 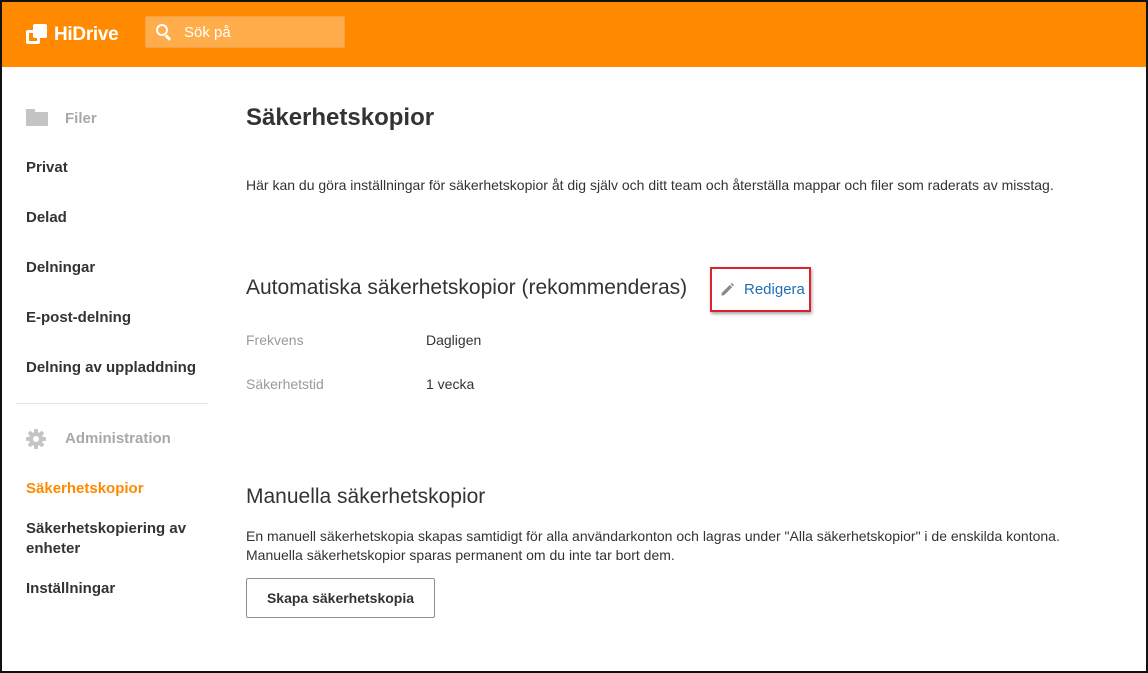 I want to click on search-box, so click(x=245, y=32).